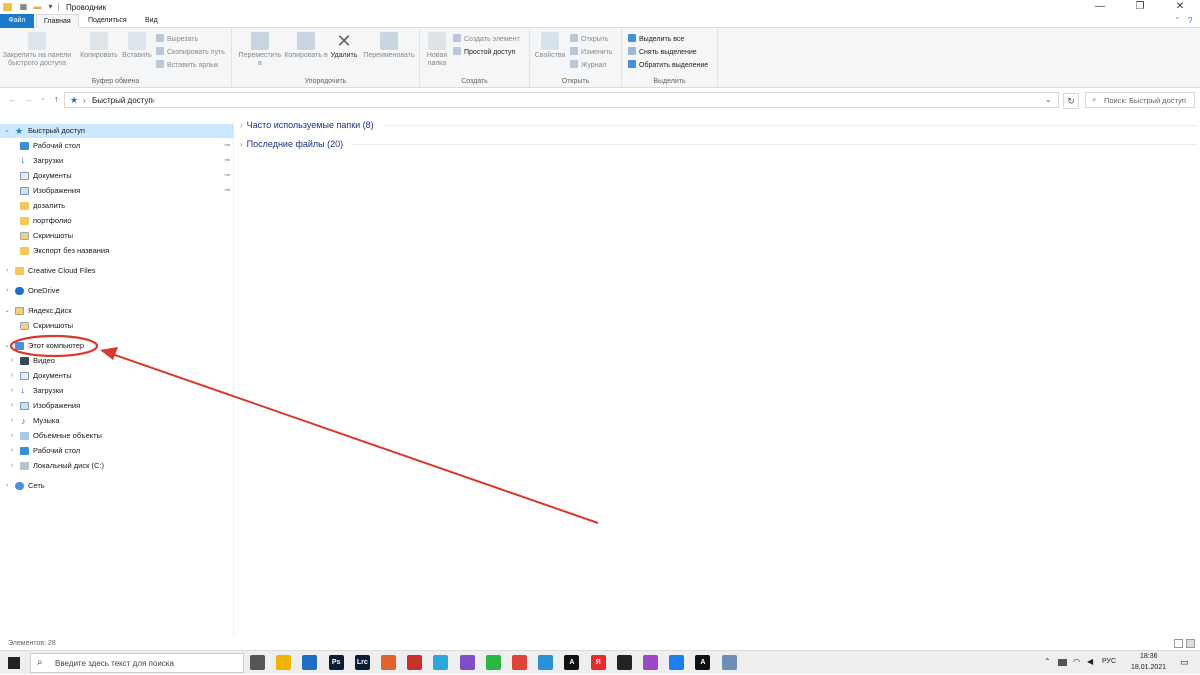  Describe the element at coordinates (1048, 99) in the screenshot. I see `address-dropdown-icon: ⌄` at that location.